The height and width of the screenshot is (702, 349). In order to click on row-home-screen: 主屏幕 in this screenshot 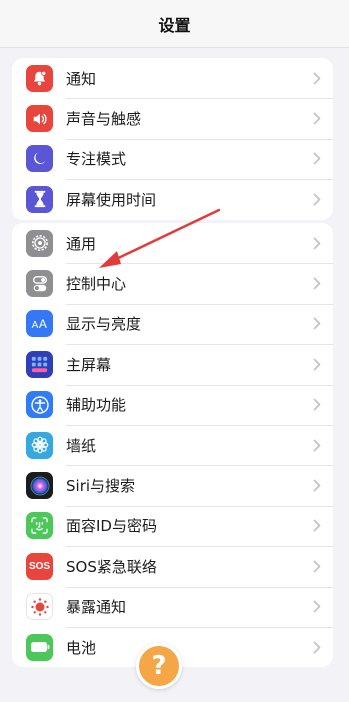, I will do `click(172, 364)`.